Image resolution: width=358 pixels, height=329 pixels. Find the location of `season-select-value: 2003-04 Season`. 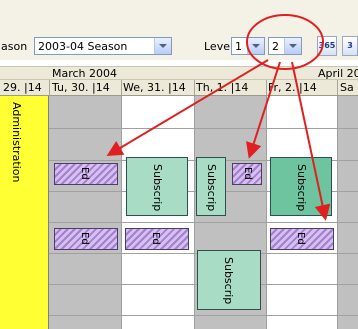

season-select-value: 2003-04 Season is located at coordinates (83, 46).